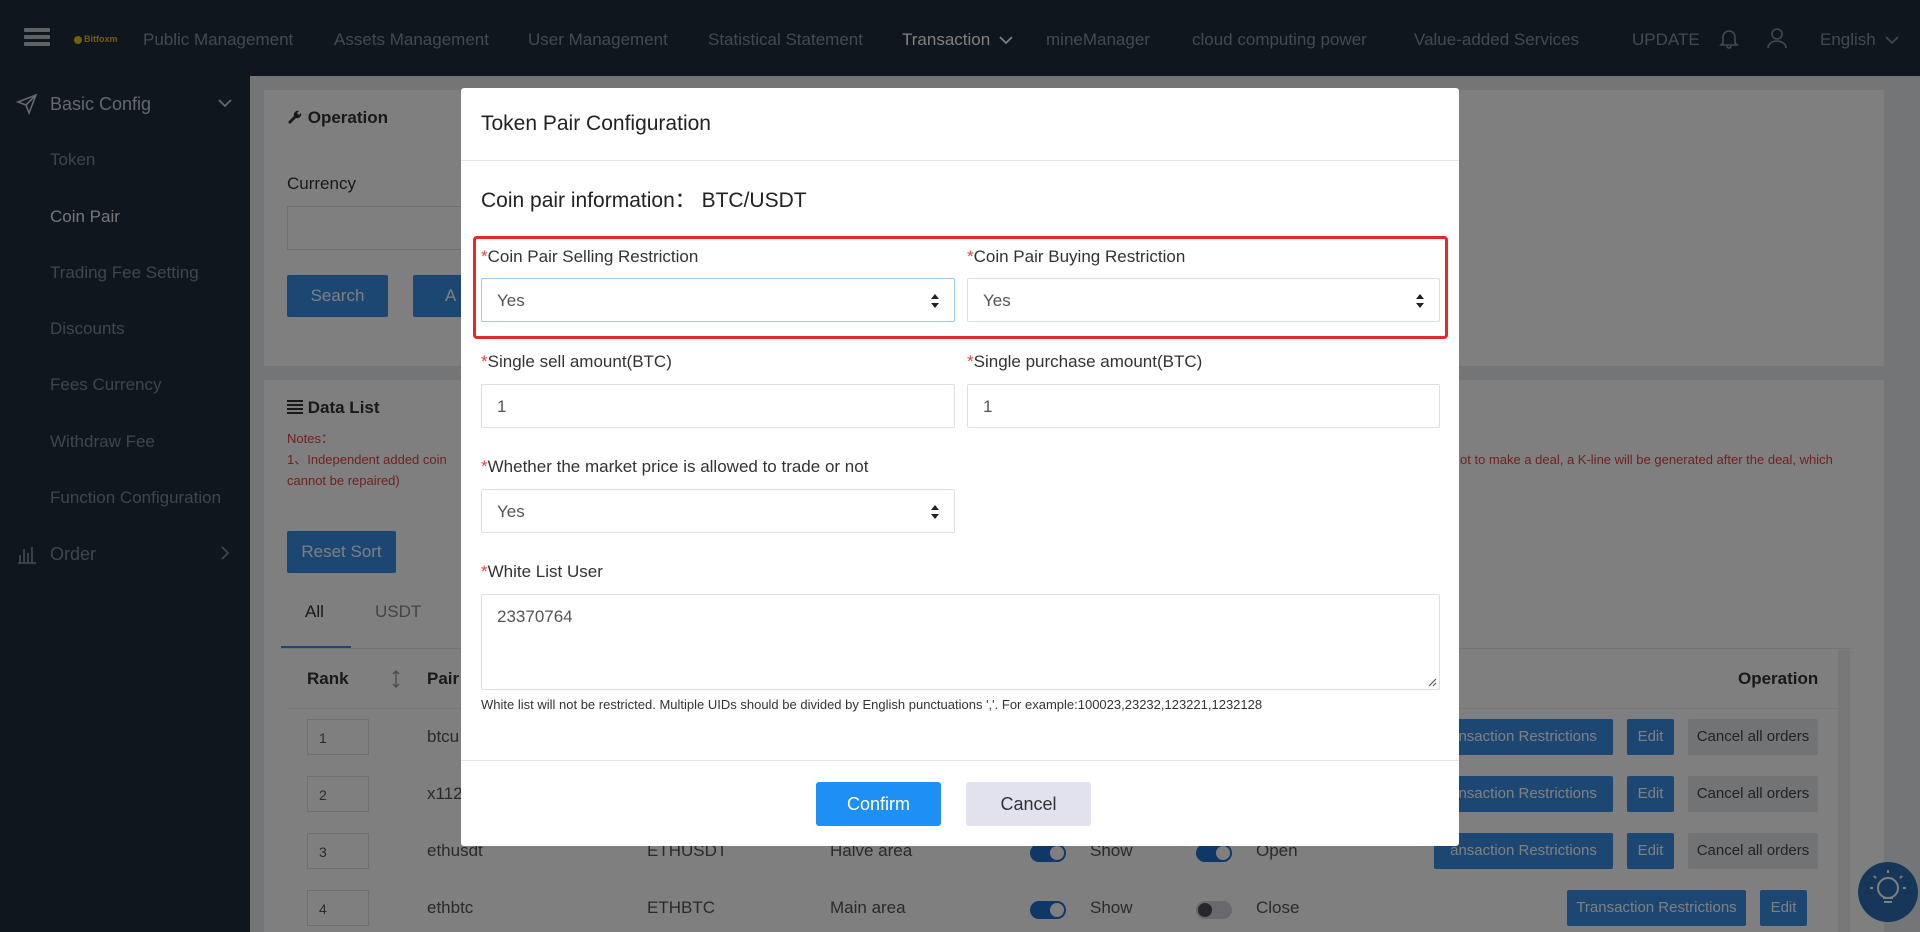 The height and width of the screenshot is (932, 1920). What do you see at coordinates (542, 571) in the screenshot?
I see `white-list-user-label: *White List User` at bounding box center [542, 571].